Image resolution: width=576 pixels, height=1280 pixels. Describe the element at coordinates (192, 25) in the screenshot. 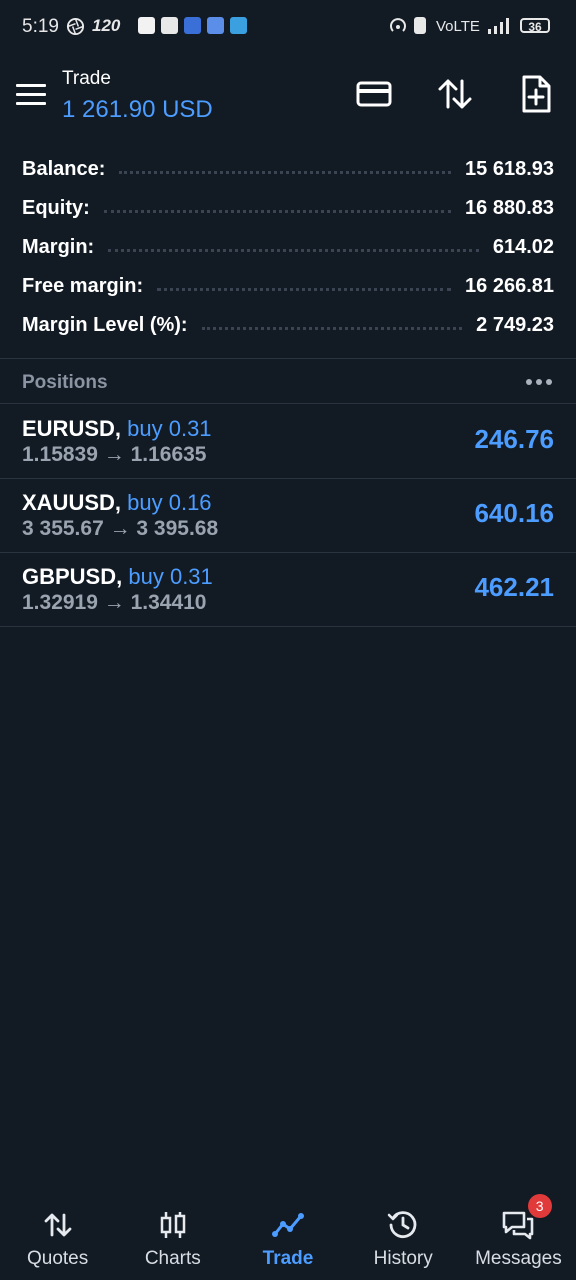

I see `facebook-icon` at that location.